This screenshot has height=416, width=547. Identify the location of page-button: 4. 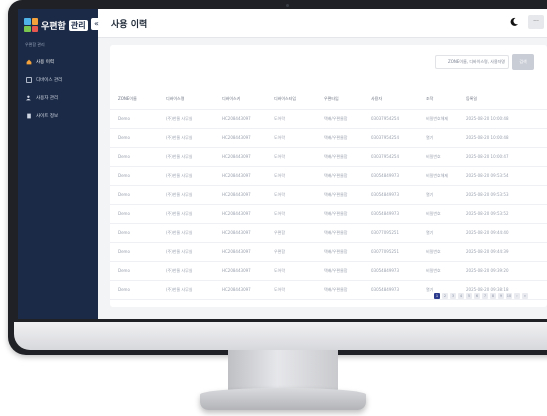
(461, 296).